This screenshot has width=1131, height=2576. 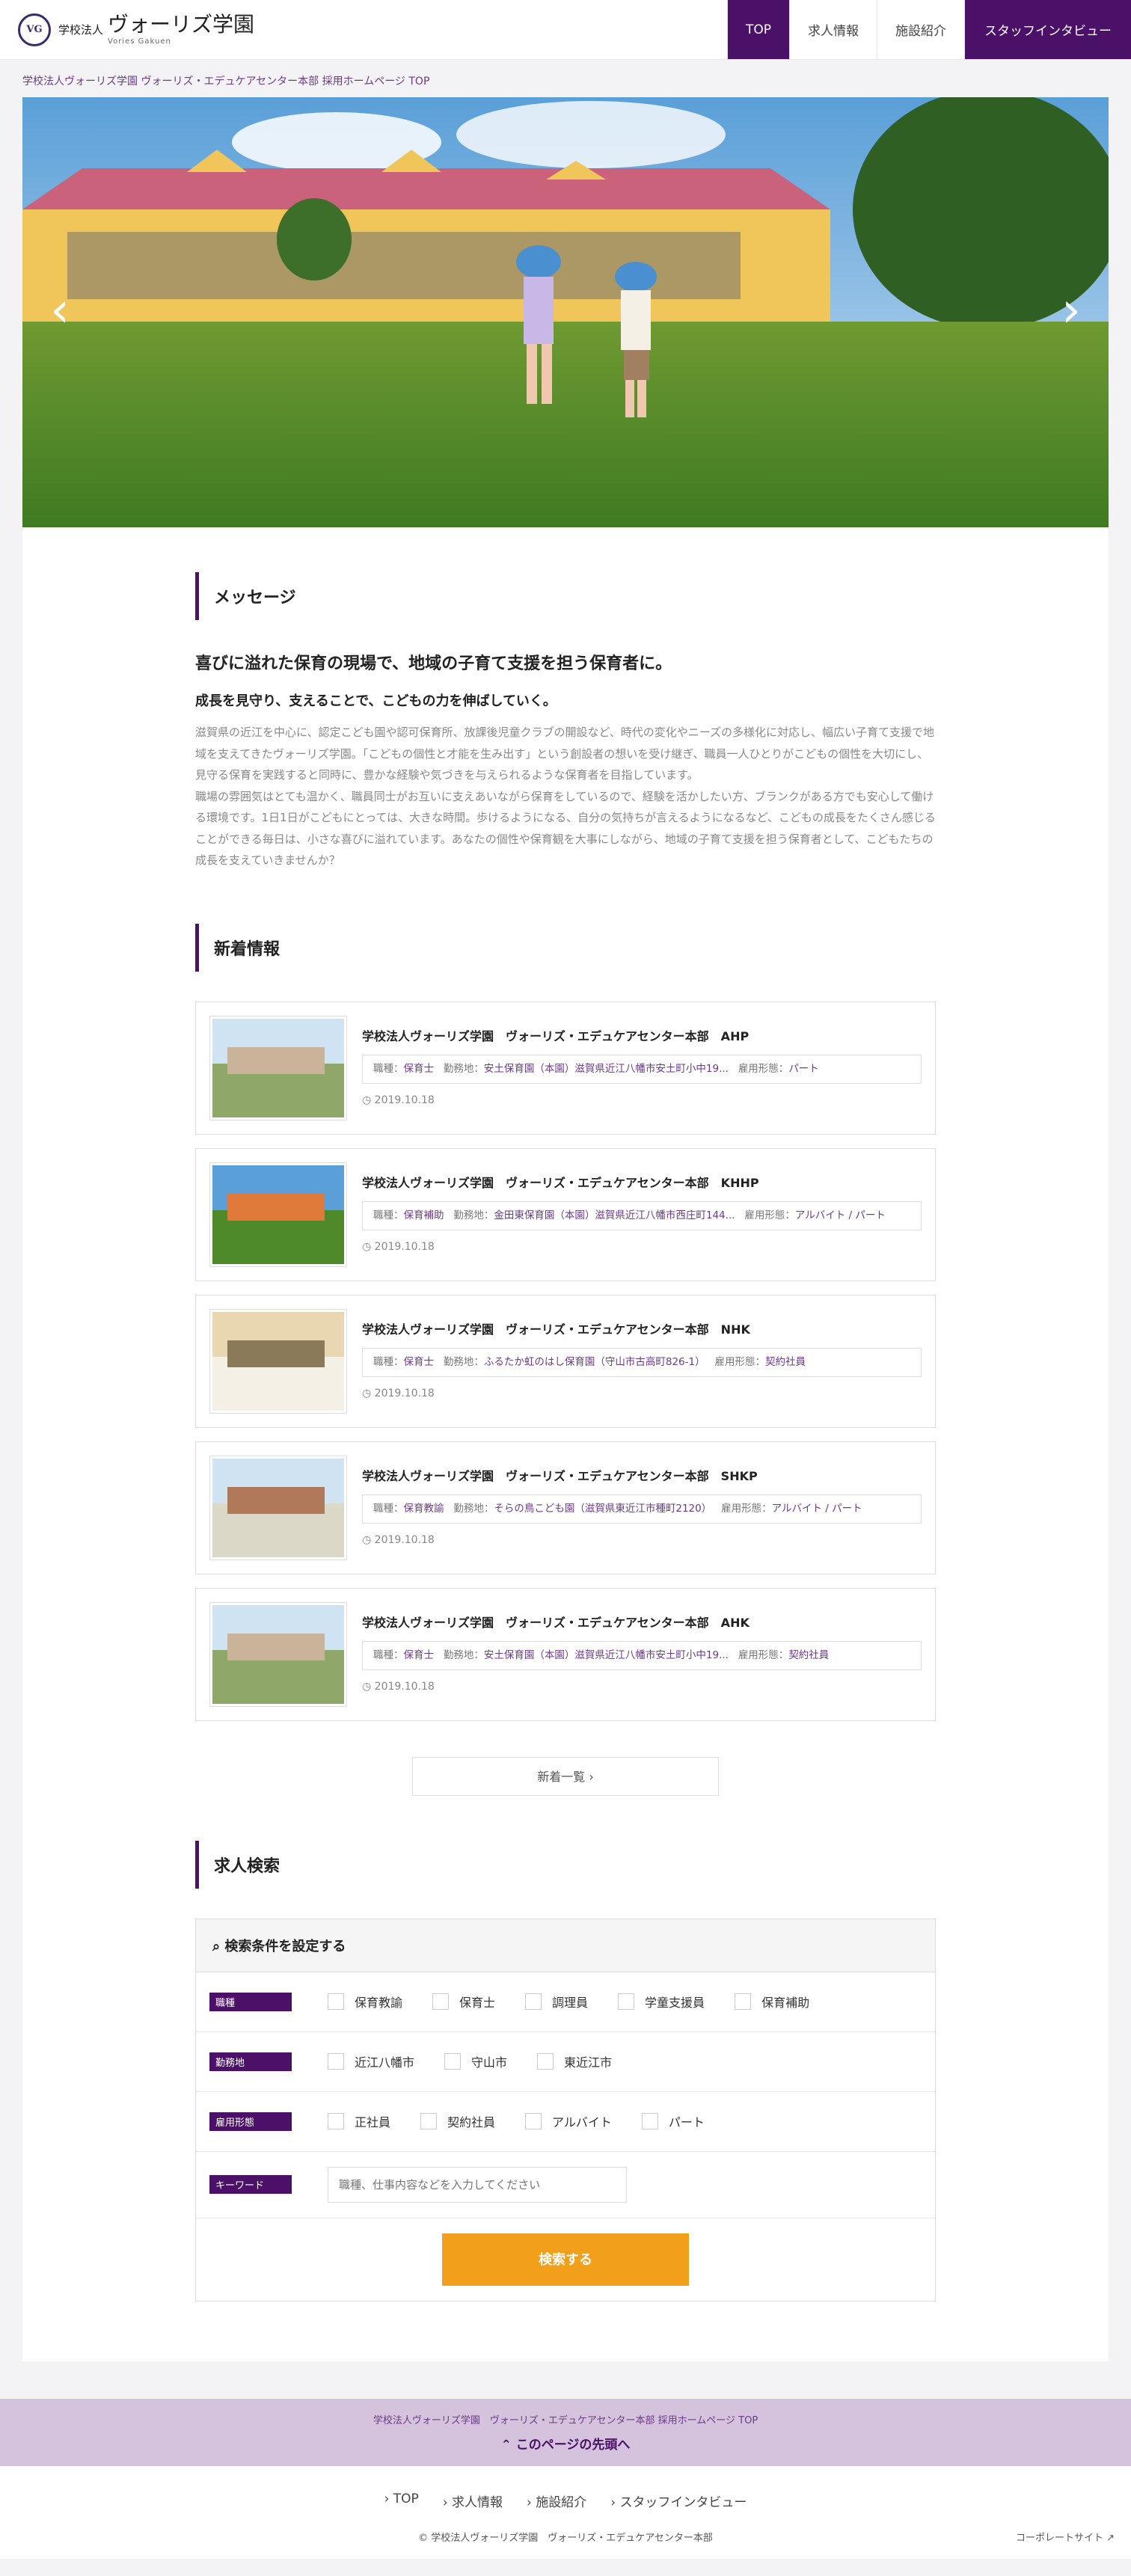 What do you see at coordinates (642, 1328) in the screenshot?
I see `news-title: 学校法人ヴォーリズ学園 ヴォーリズ・エデュケアセンター本部 NHK` at bounding box center [642, 1328].